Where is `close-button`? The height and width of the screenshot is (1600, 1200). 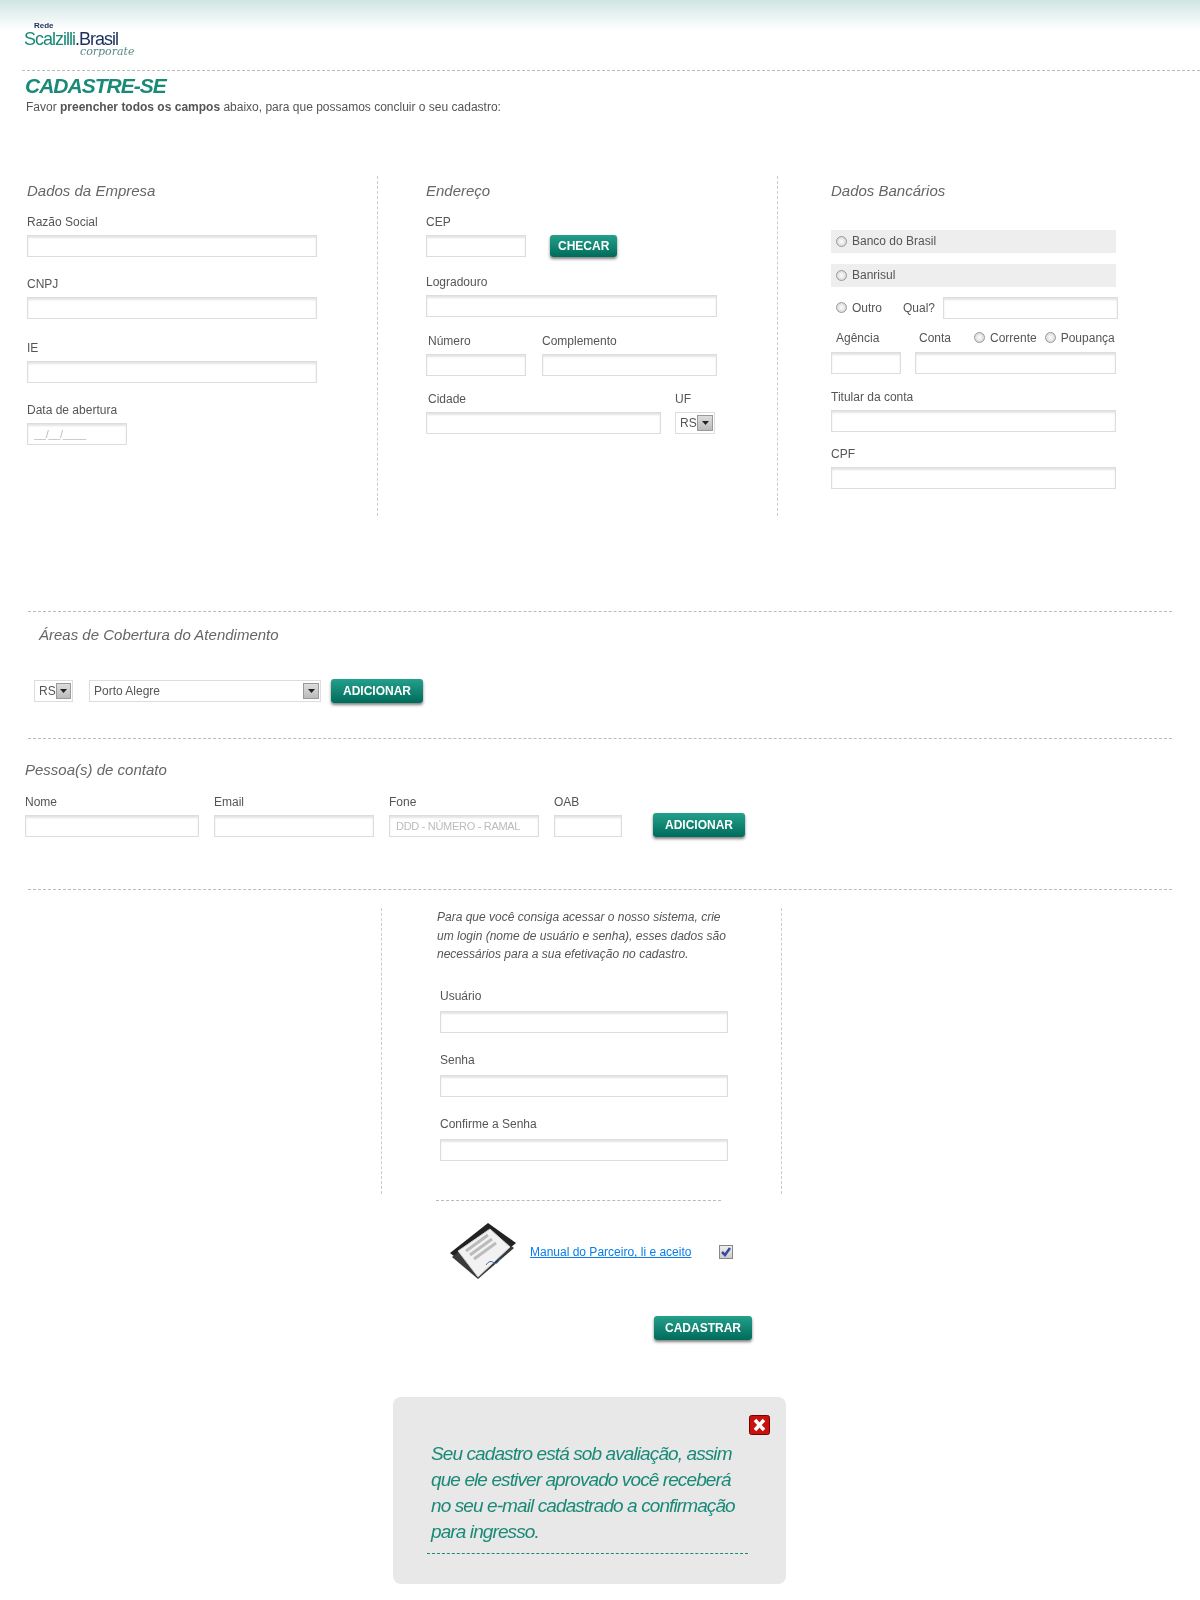
close-button is located at coordinates (759, 1425).